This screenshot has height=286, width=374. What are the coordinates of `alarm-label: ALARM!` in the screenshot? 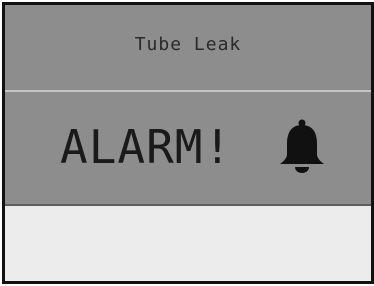 It's located at (146, 147).